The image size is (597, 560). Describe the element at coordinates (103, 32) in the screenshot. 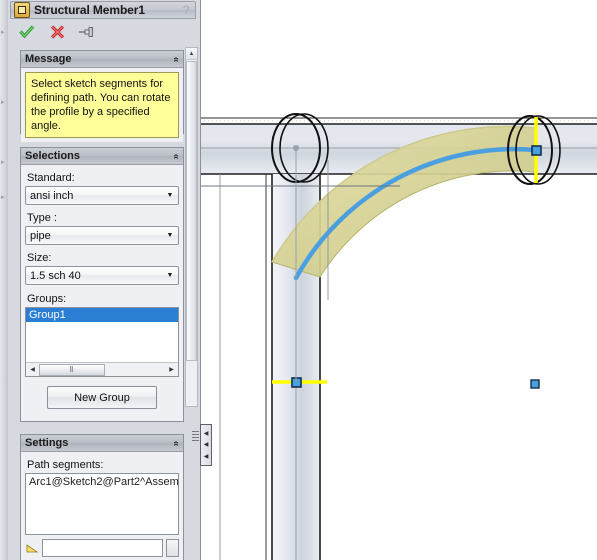

I see `property-manager-toolbar` at that location.